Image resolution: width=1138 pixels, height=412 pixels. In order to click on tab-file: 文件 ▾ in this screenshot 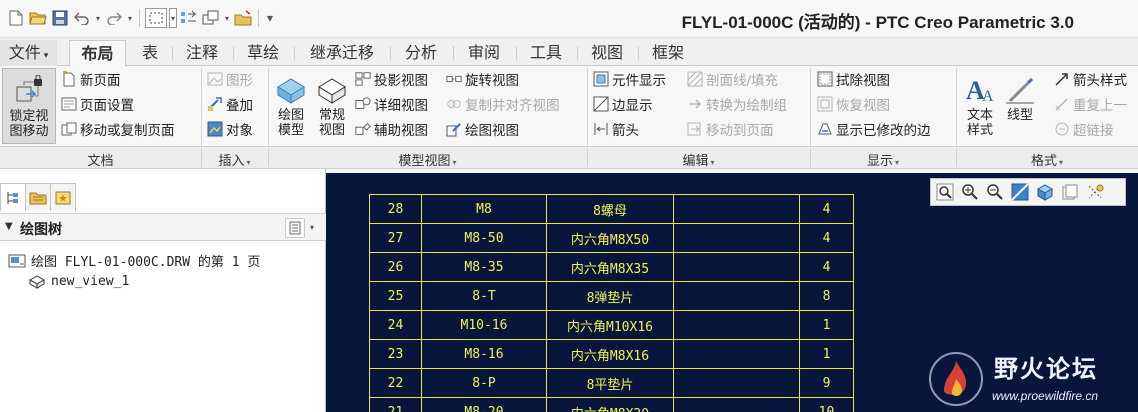, I will do `click(28, 53)`.